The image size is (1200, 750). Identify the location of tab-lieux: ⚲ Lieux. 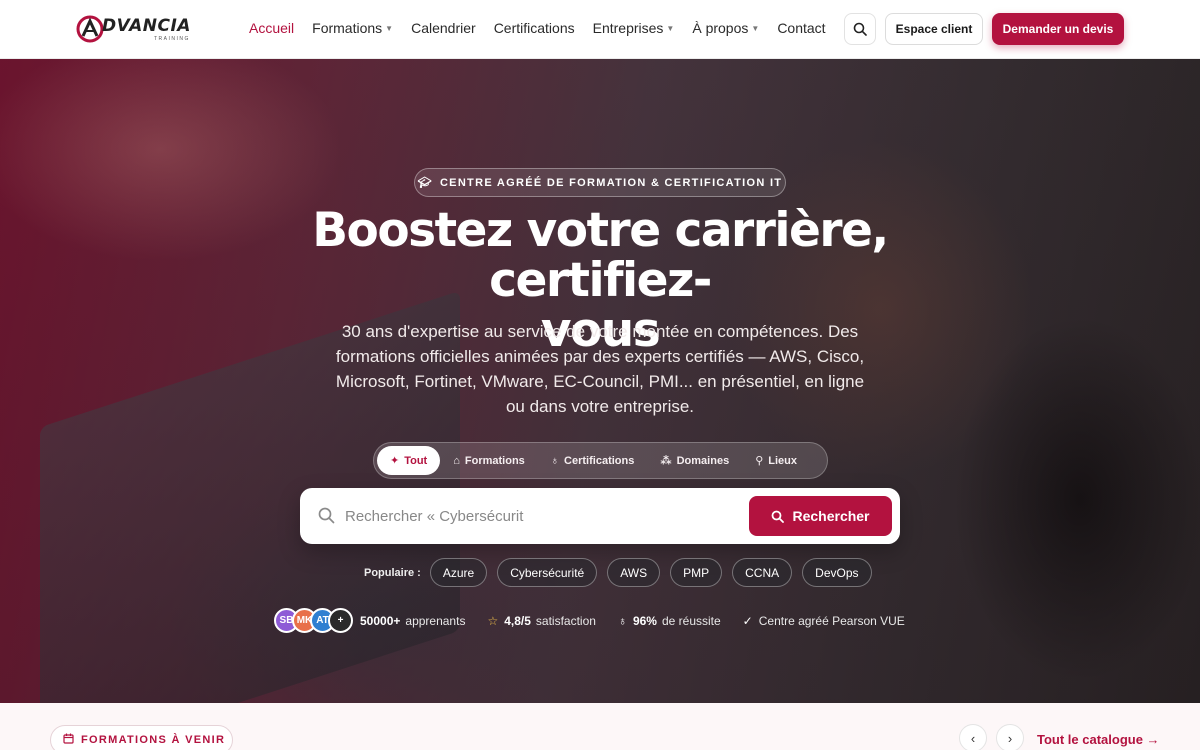
(776, 460).